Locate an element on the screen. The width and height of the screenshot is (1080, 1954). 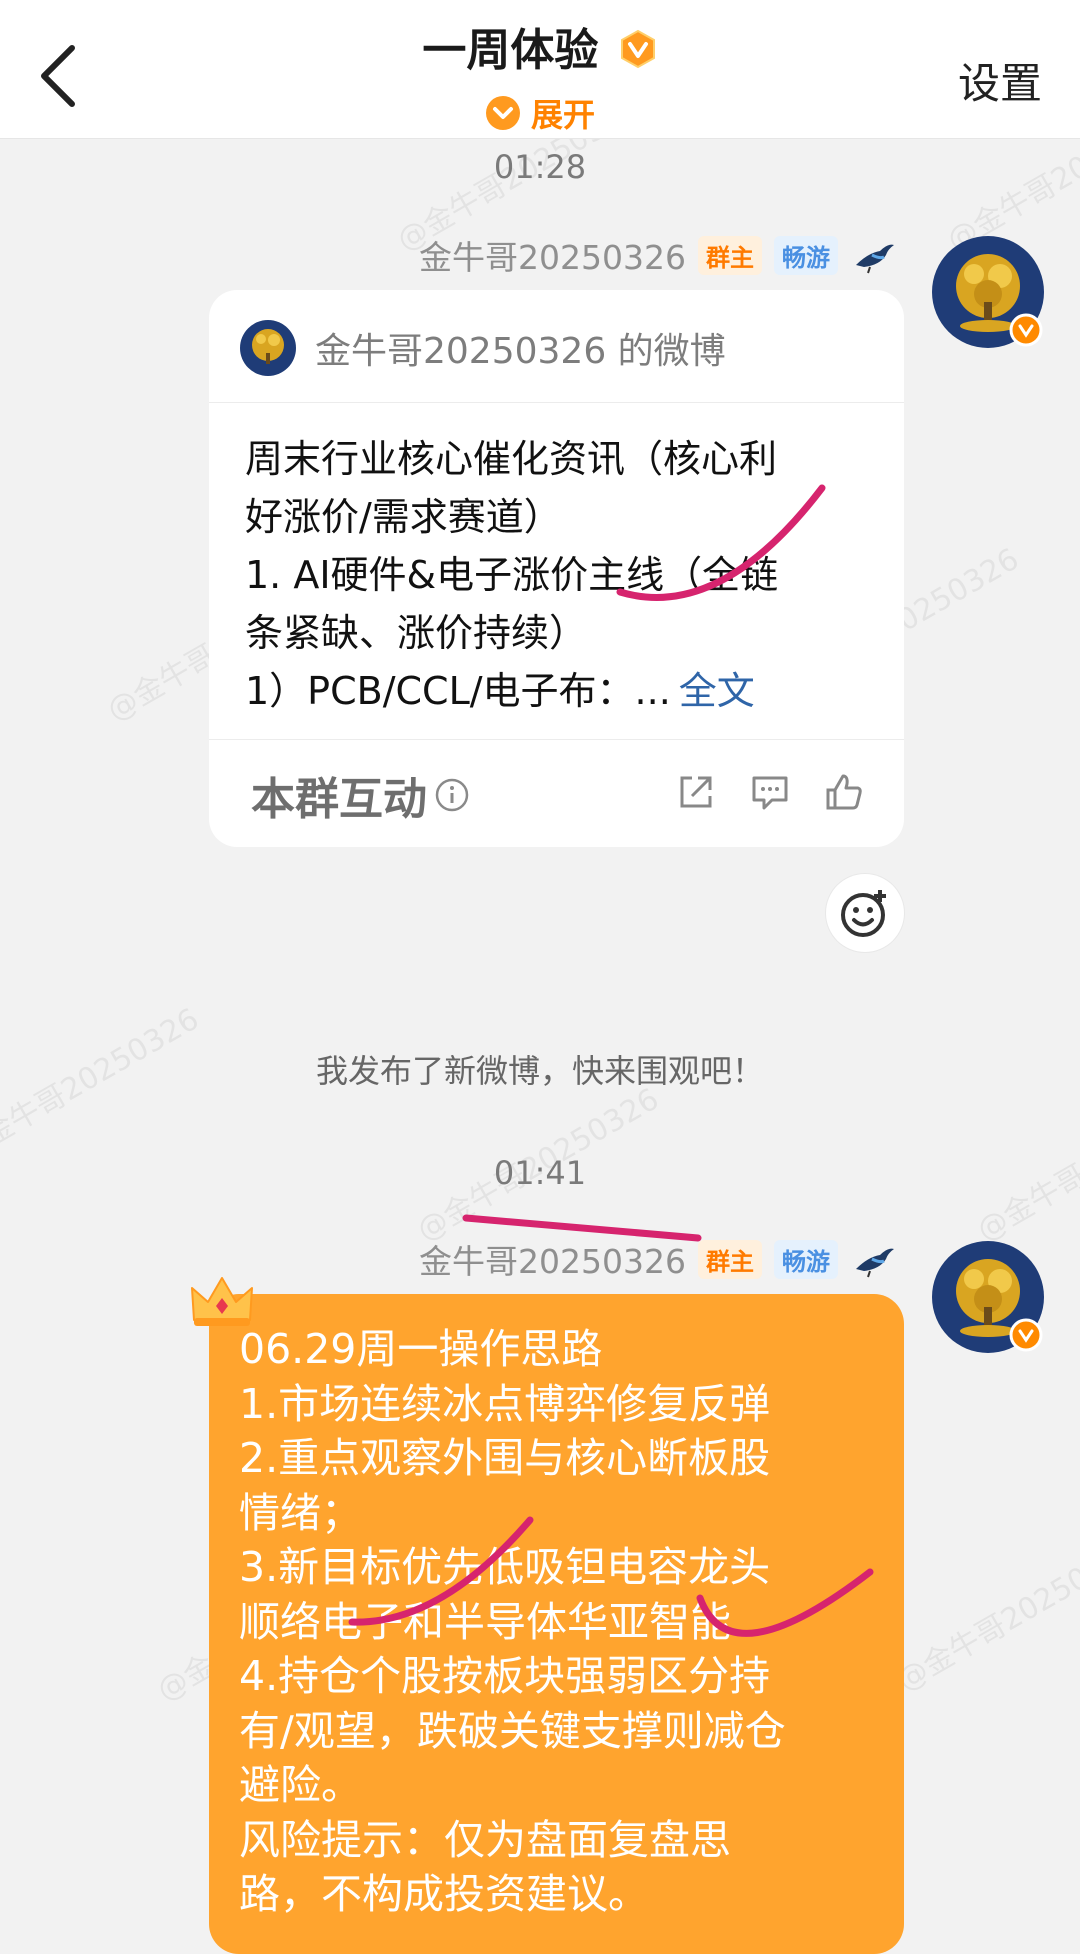
message-line: 有/观望，跌破关键支撑则减仓 is located at coordinates (512, 1730).